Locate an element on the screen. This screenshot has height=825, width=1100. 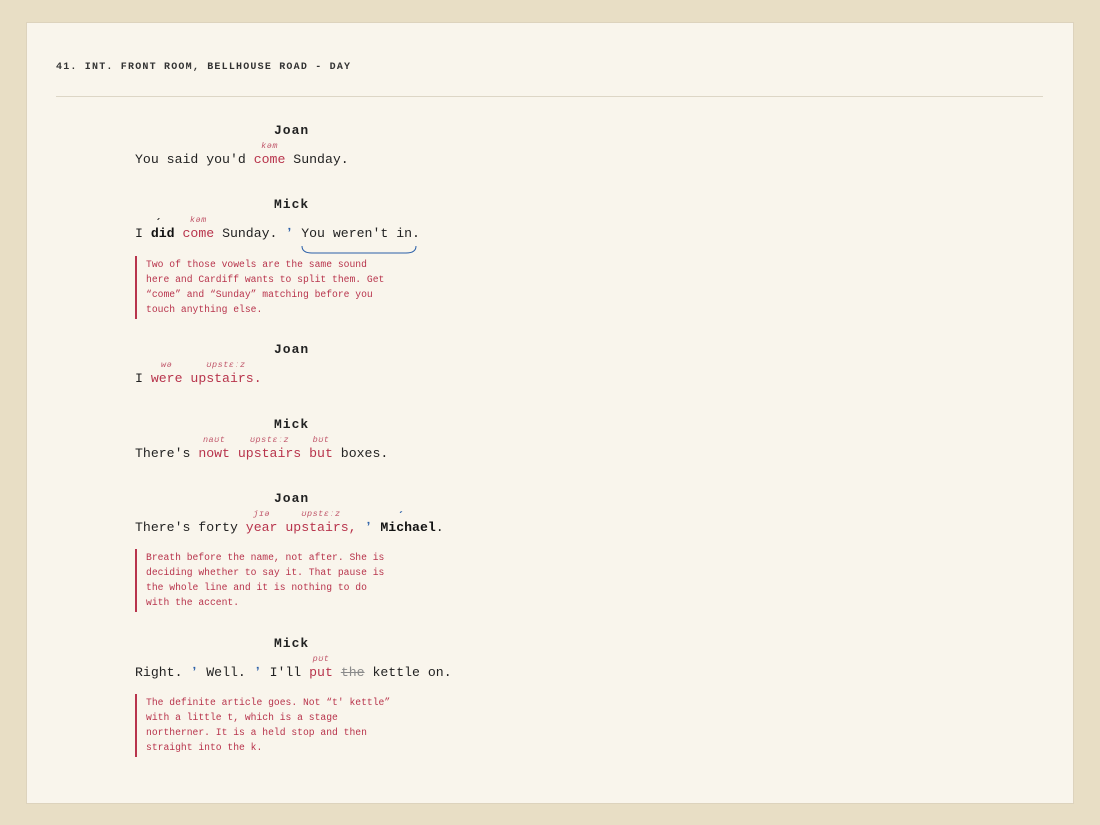
linking-arc is located at coordinates (359, 249).